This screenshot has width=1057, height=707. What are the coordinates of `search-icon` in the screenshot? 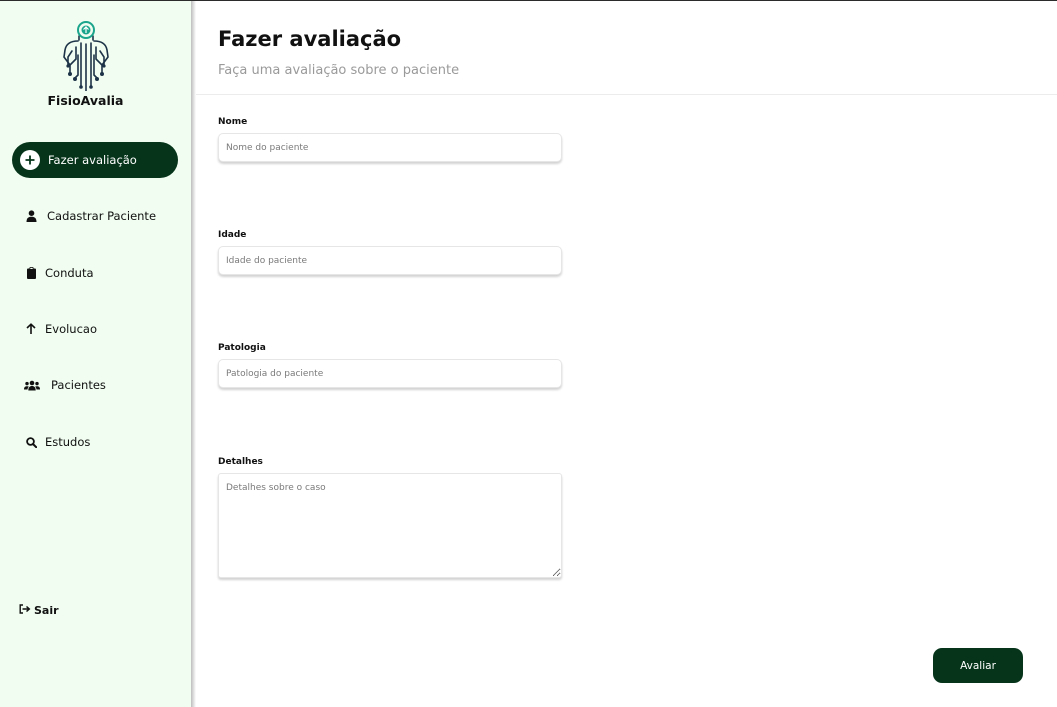 It's located at (31, 442).